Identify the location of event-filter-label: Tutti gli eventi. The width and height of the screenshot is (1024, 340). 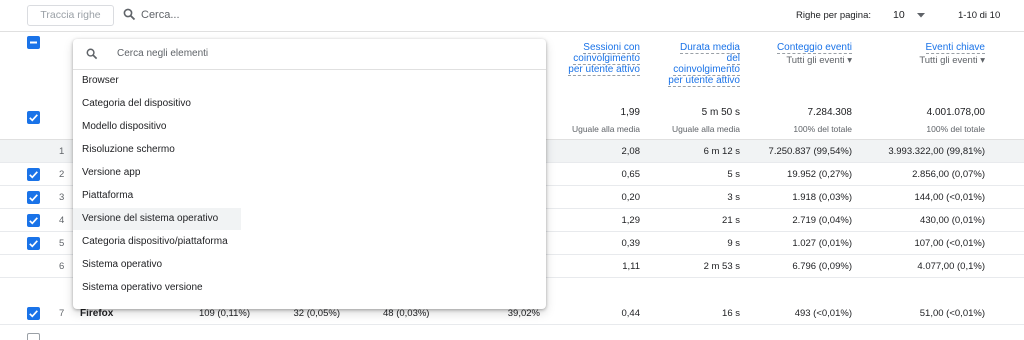
(815, 60).